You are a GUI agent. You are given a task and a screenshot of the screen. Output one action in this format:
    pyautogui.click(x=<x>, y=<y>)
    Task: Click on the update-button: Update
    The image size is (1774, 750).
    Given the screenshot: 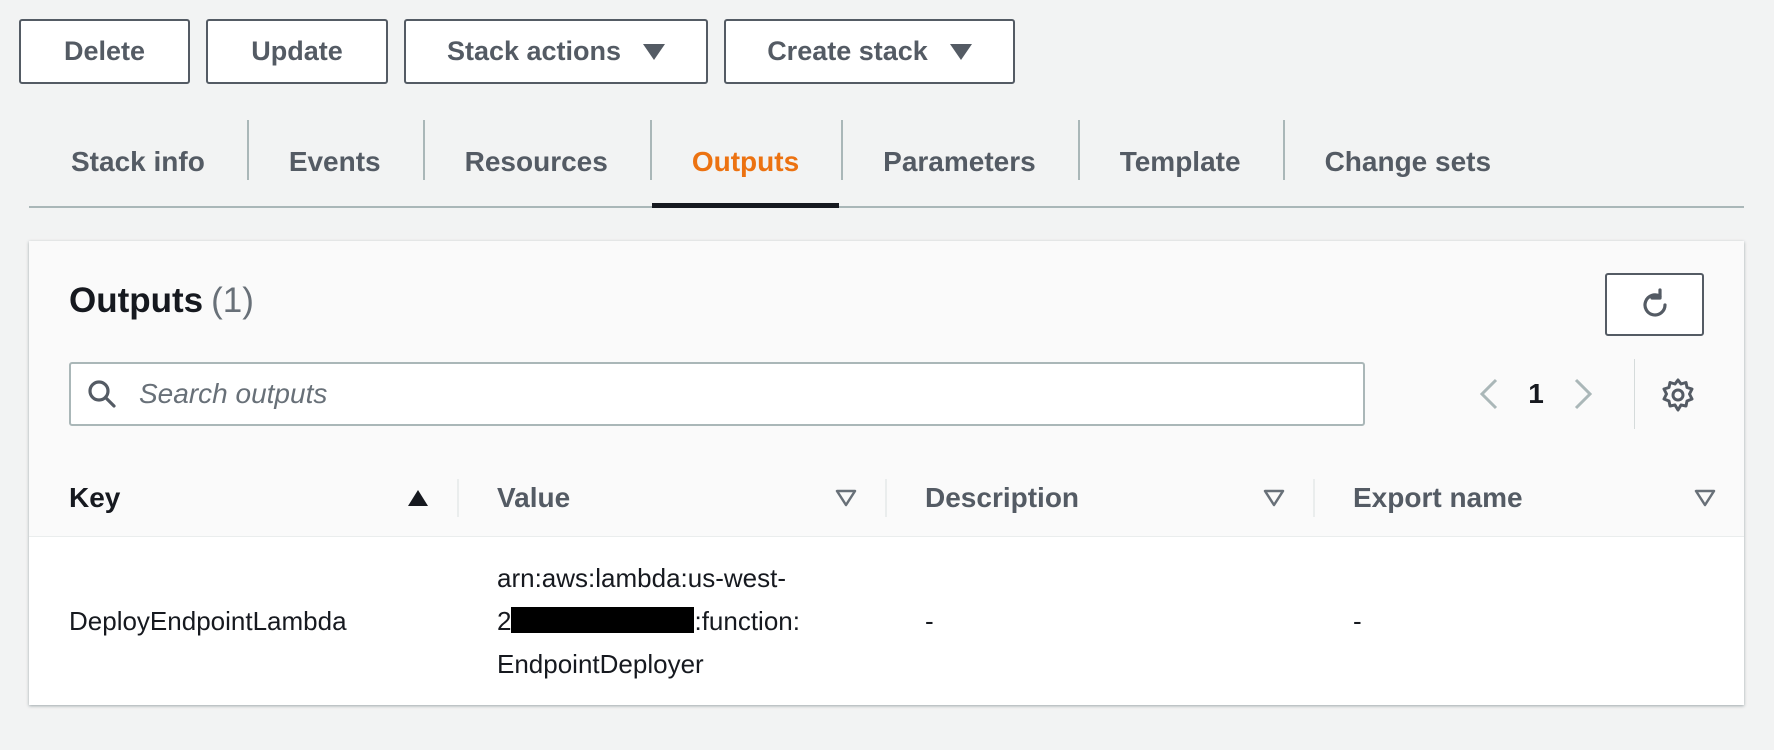 What is the action you would take?
    pyautogui.click(x=297, y=51)
    